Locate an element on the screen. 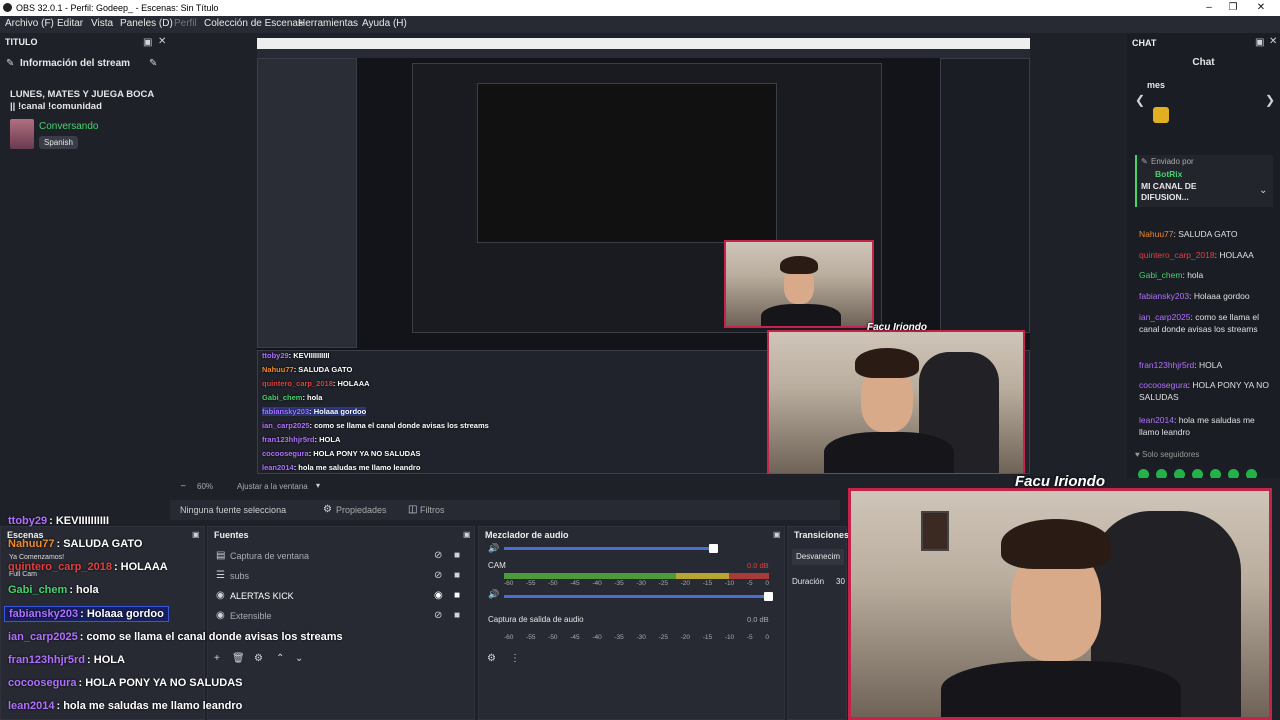 This screenshot has height=720, width=1280. scene-item: Ya Comenzamos! is located at coordinates (36, 557).